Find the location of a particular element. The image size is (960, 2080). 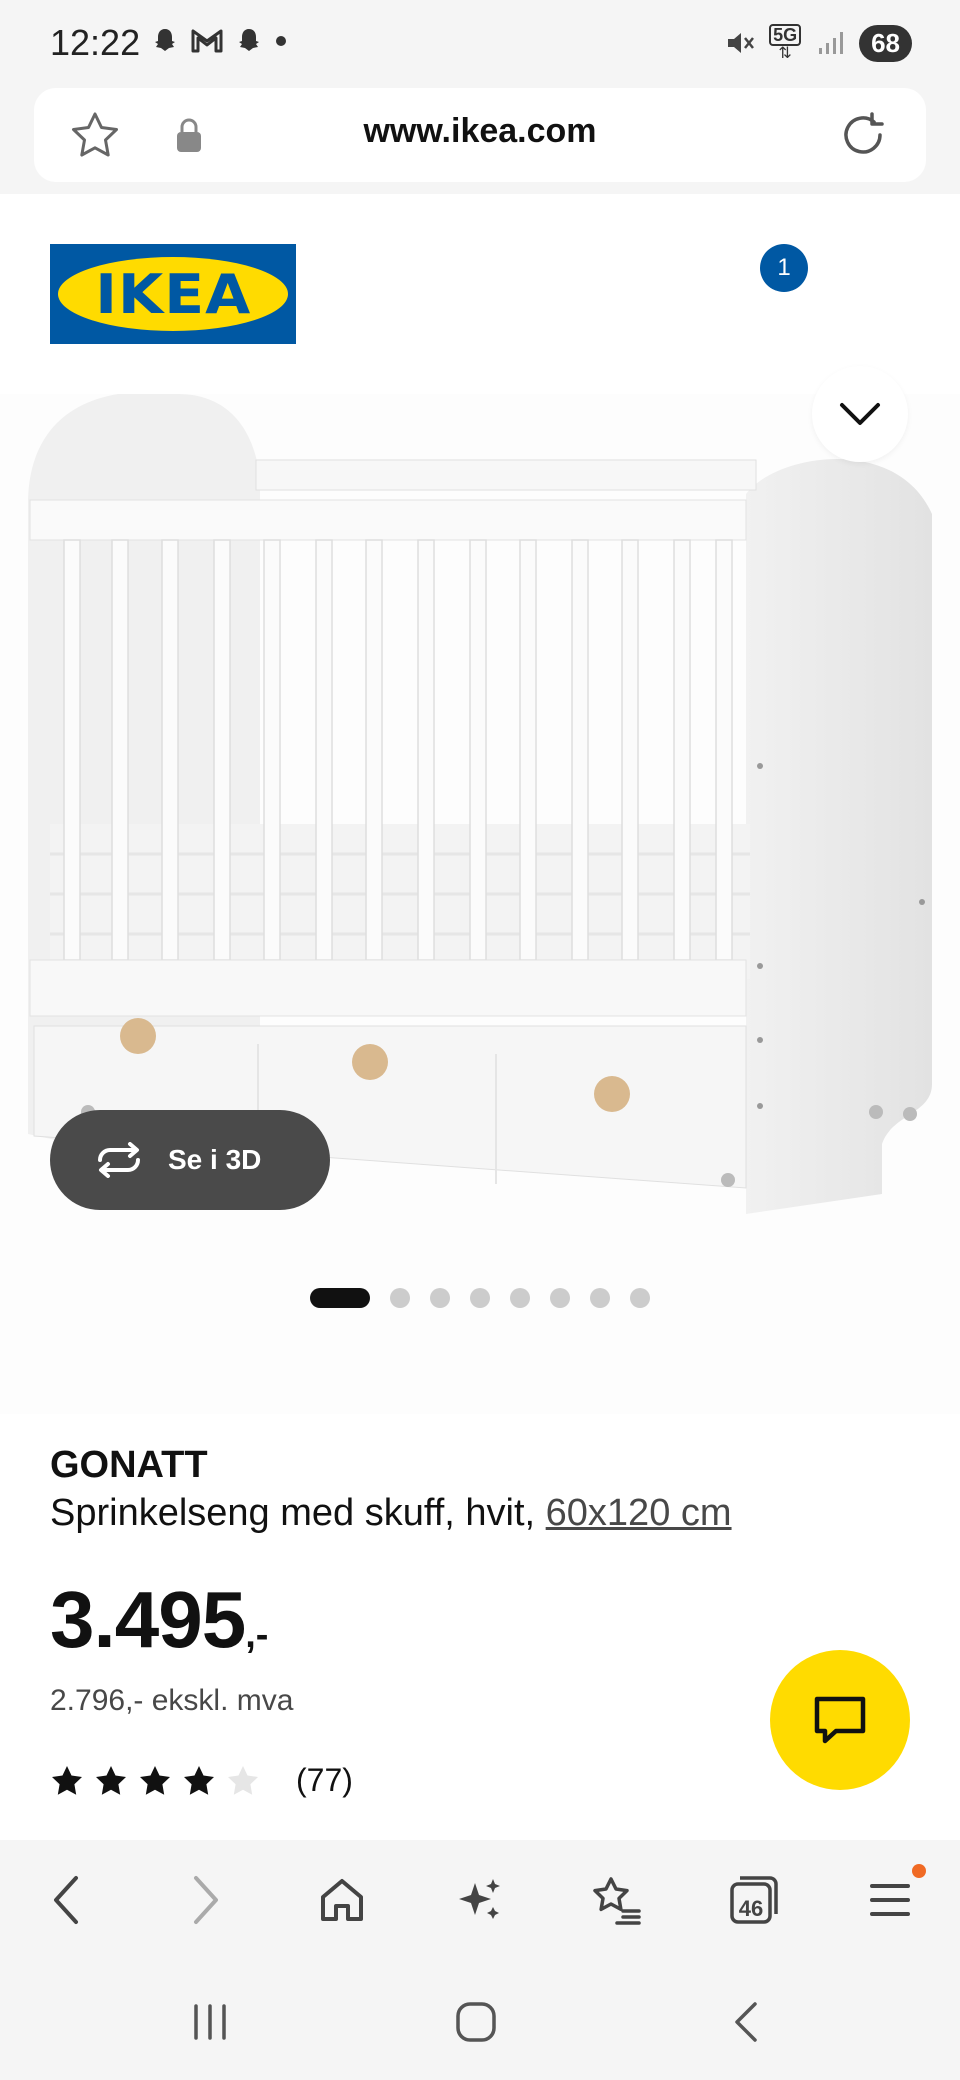

address-bar: www.ikea.com is located at coordinates (480, 135).